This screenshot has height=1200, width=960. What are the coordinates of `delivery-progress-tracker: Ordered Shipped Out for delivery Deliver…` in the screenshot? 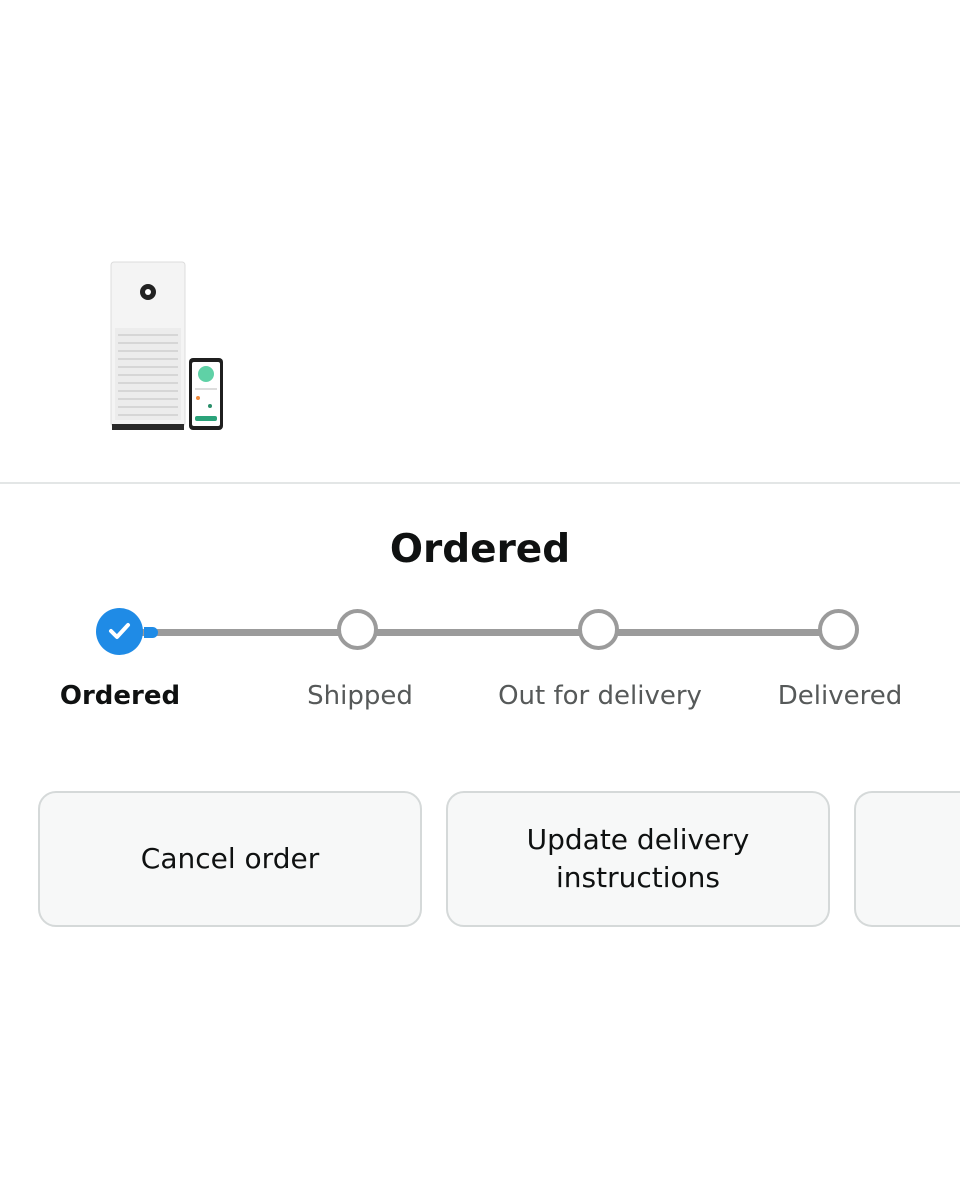 It's located at (480, 660).